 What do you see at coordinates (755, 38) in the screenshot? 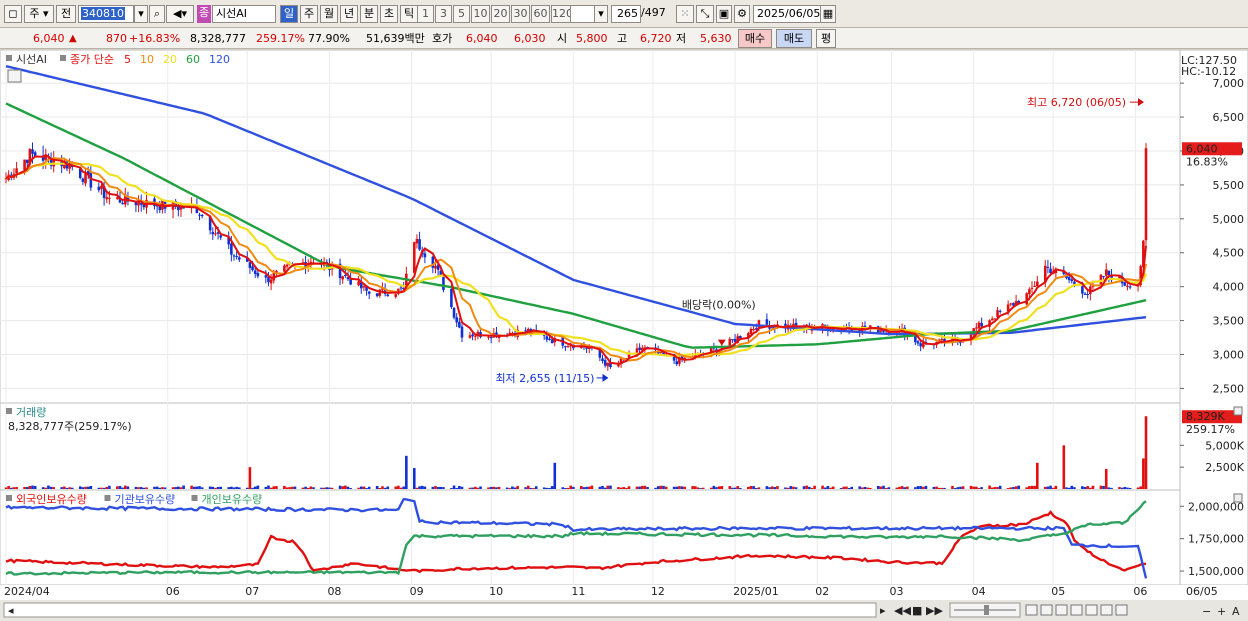
I see `buy-button: 매수` at bounding box center [755, 38].